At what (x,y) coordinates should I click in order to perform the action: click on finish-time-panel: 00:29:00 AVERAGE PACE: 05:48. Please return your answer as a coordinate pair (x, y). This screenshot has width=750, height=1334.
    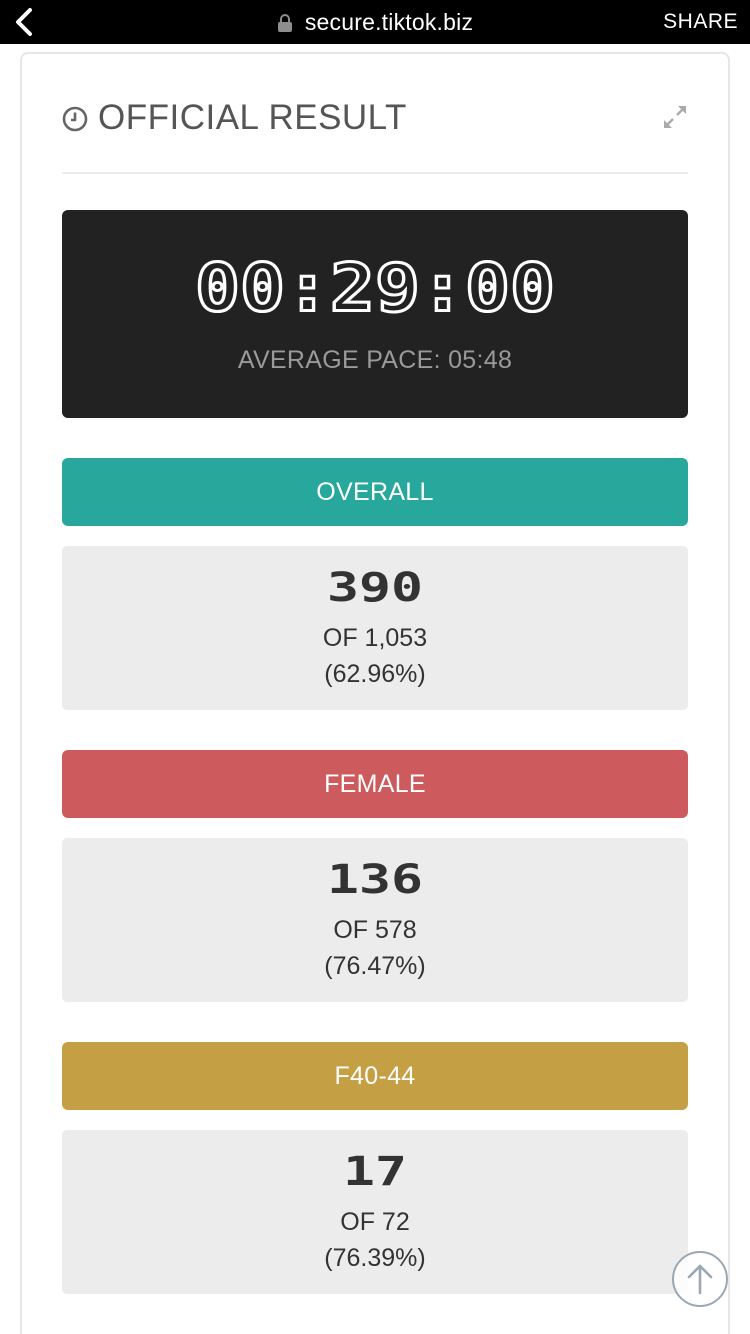
    Looking at the image, I should click on (375, 314).